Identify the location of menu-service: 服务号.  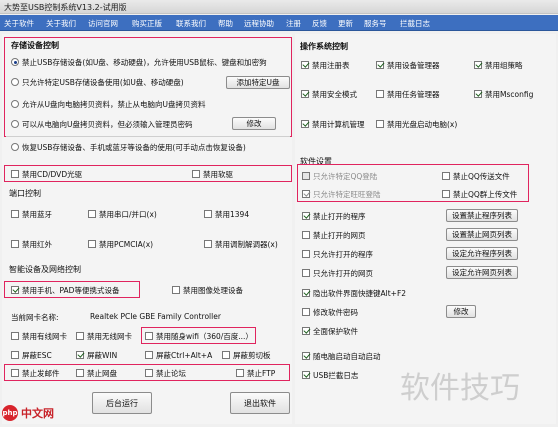
(375, 23).